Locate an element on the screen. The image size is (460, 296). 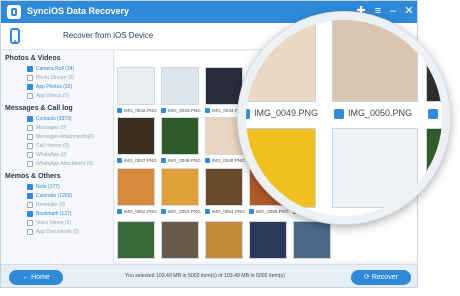
sidebar-item-camera-roll: Camera Roll (24) is located at coordinates (50, 69).